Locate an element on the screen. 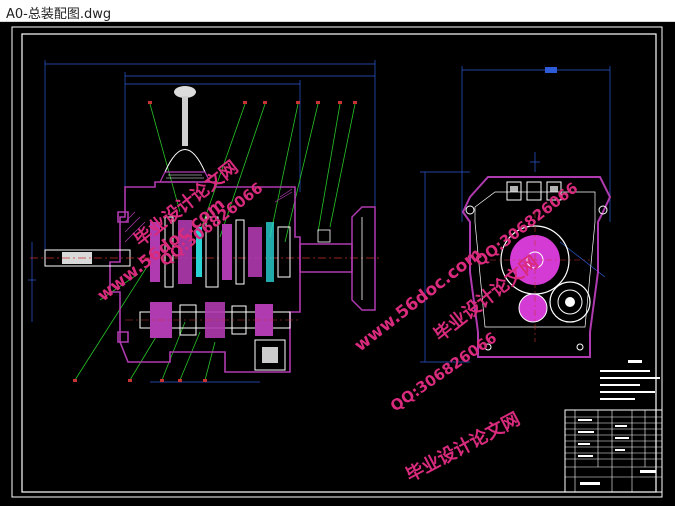 This screenshot has height=506, width=675. watermark-site-center: www.56doc.com is located at coordinates (418, 300).